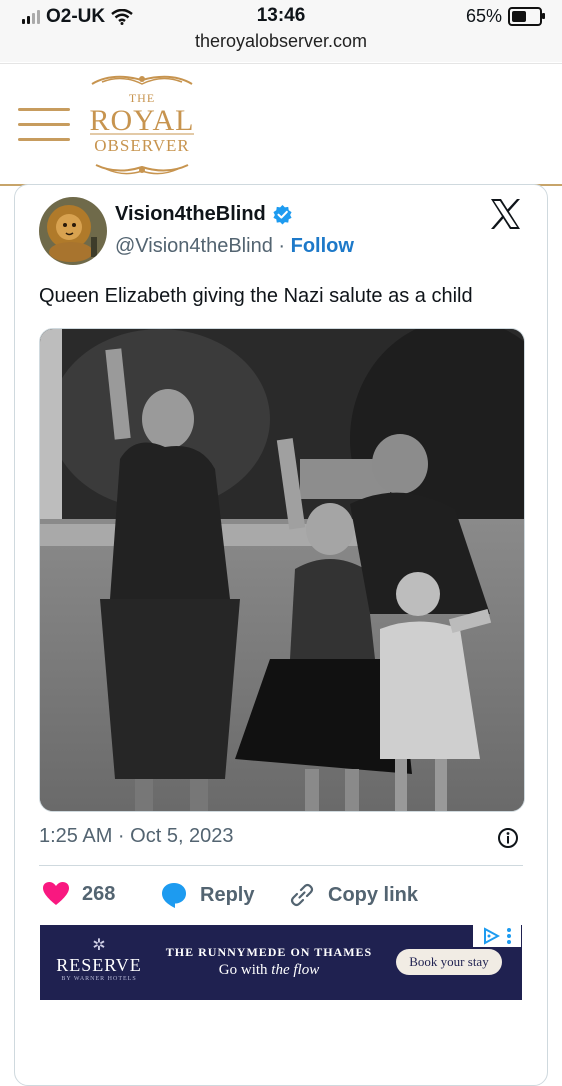 The height and width of the screenshot is (1086, 562). Describe the element at coordinates (282, 214) in the screenshot. I see `verified-badge-icon` at that location.